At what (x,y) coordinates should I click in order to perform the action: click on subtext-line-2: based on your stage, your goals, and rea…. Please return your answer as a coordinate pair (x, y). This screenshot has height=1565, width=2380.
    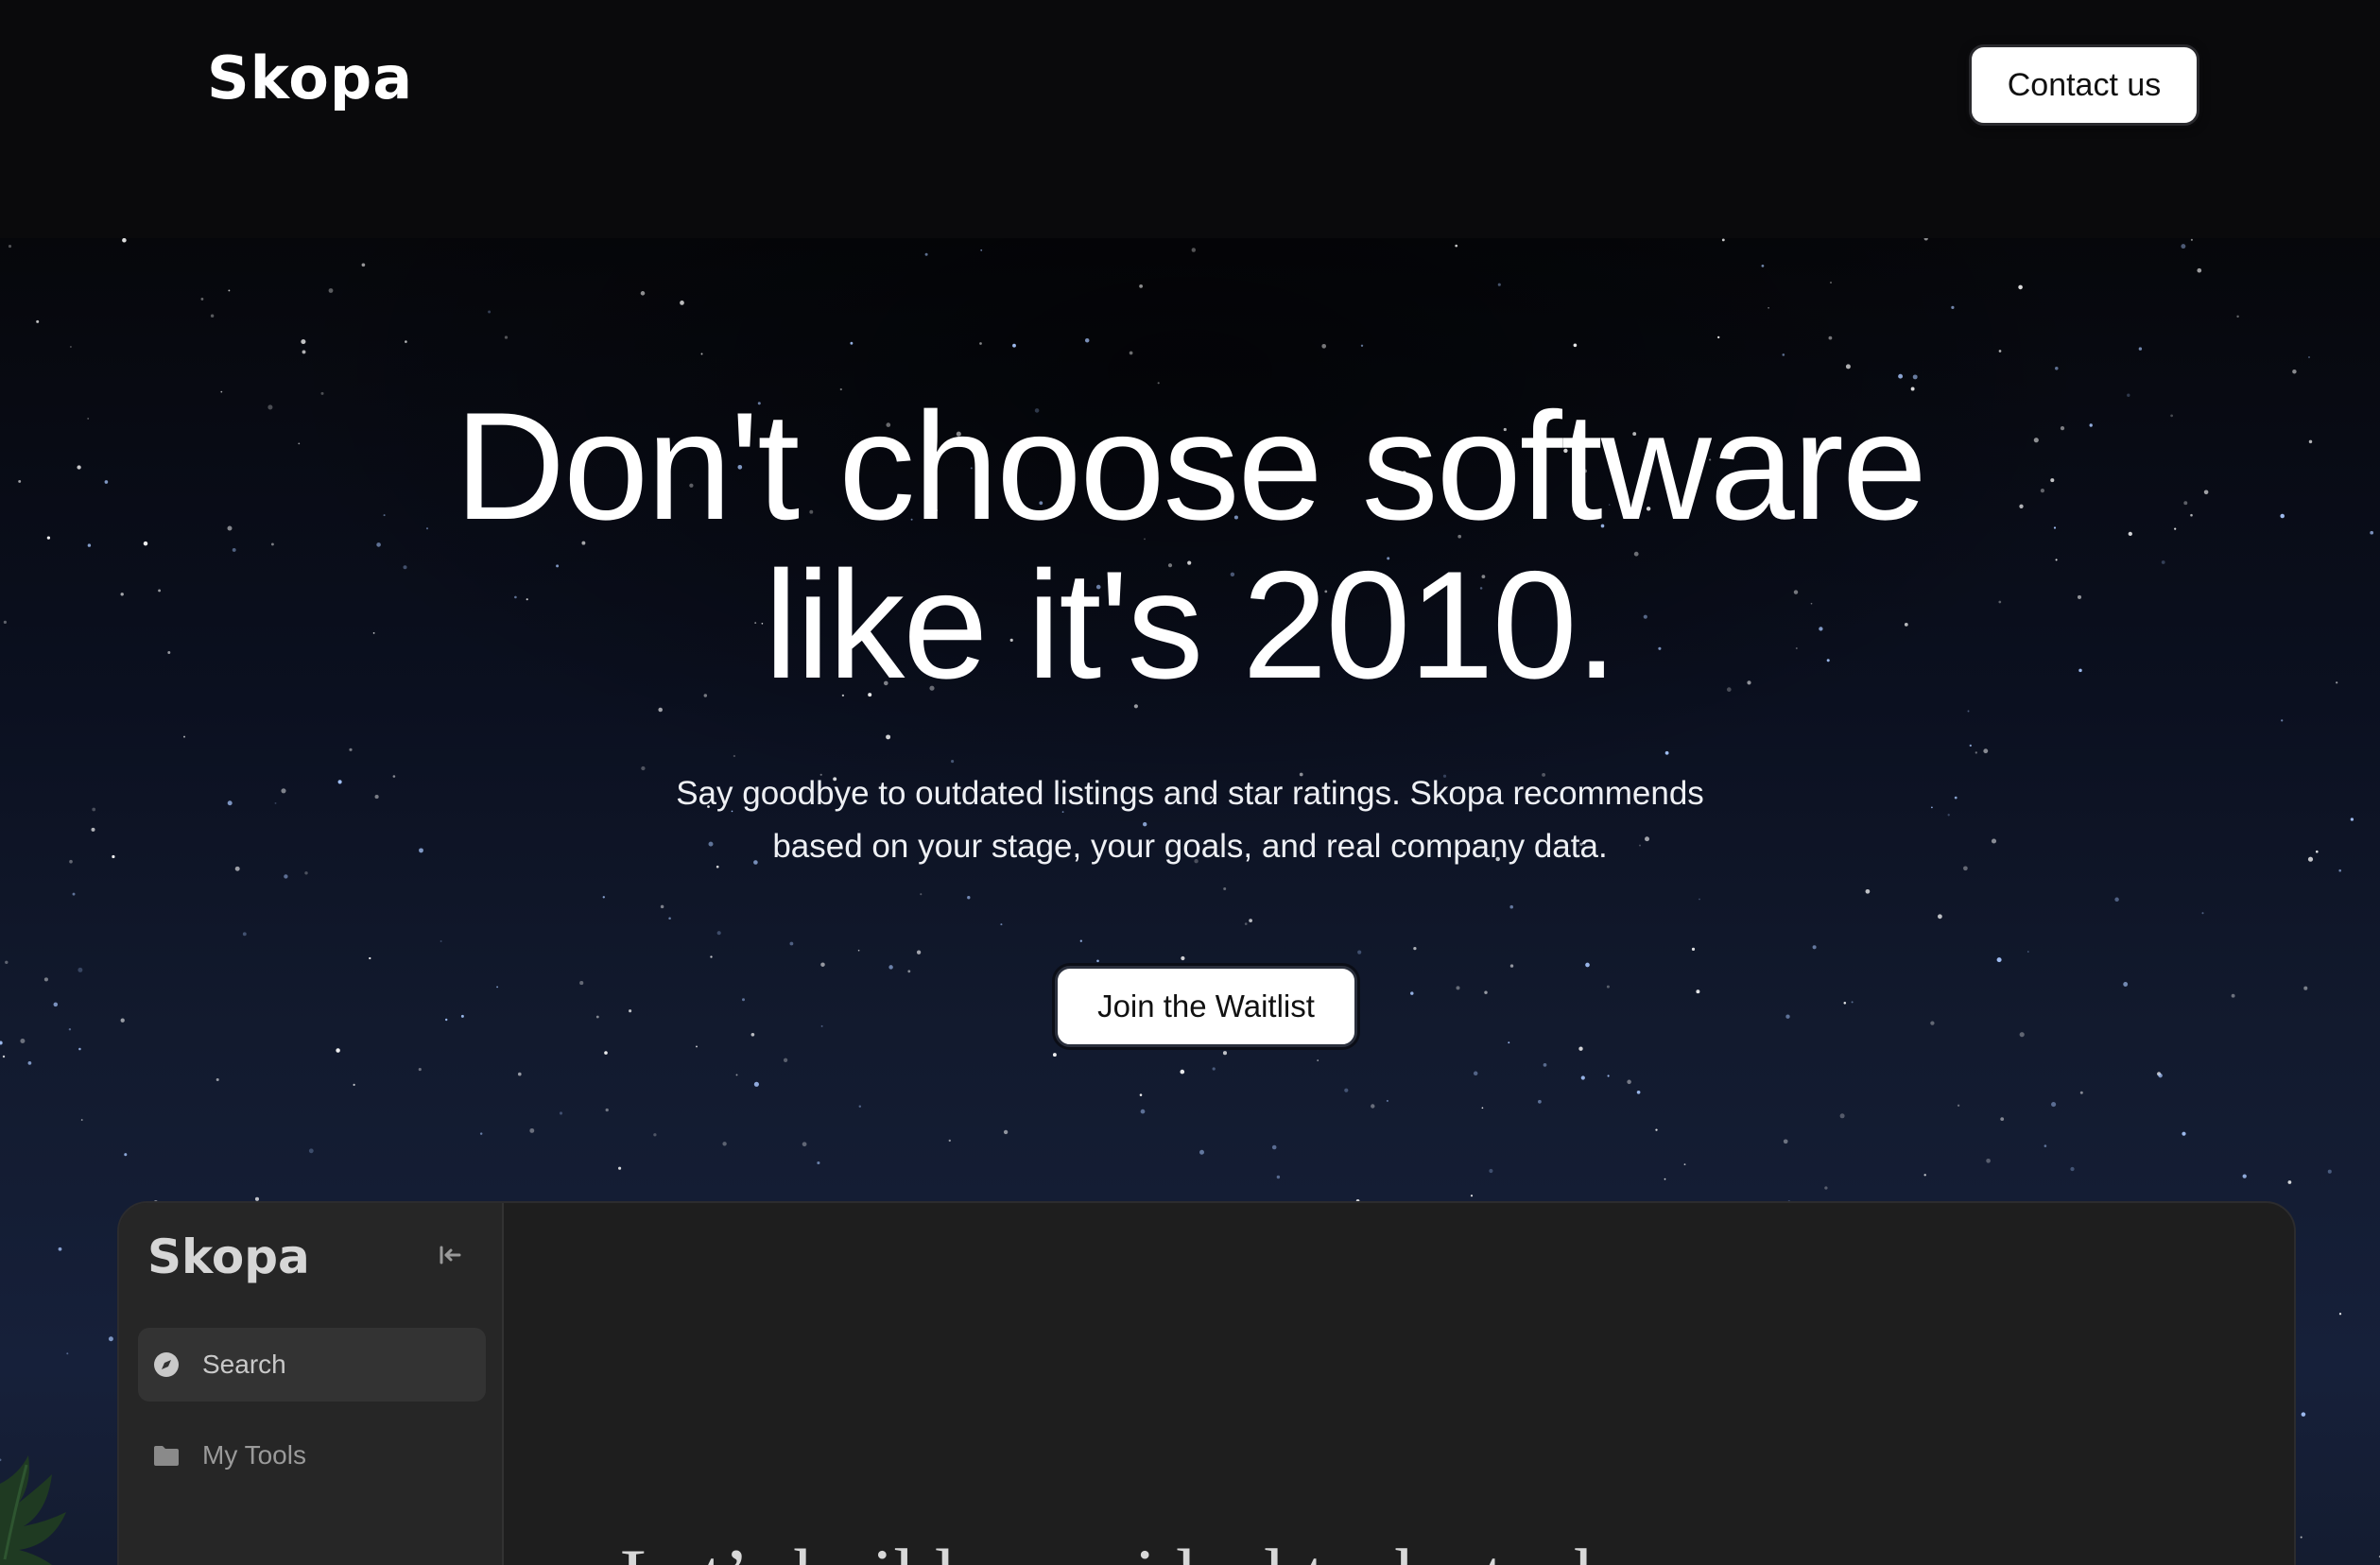
    Looking at the image, I should click on (1190, 846).